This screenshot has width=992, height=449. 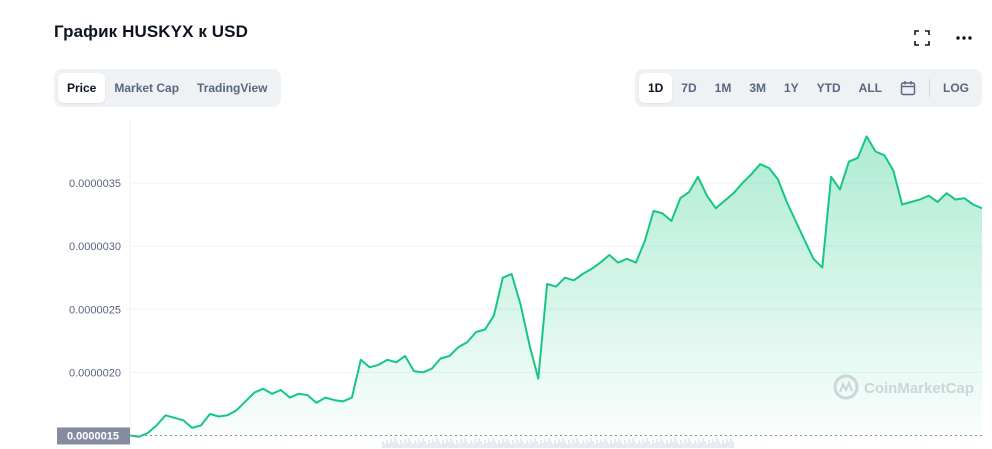 I want to click on y-tick-label: 0.0000030, so click(x=95, y=247).